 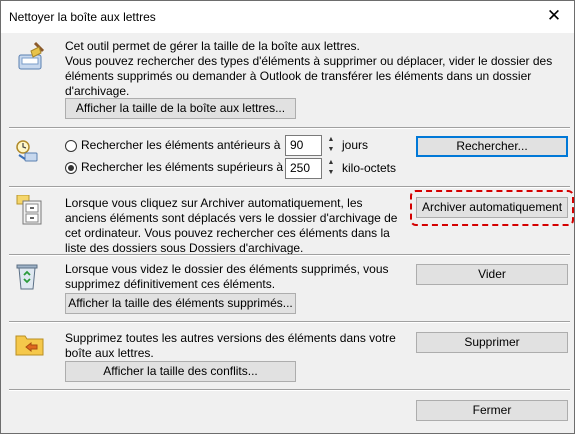 What do you see at coordinates (492, 410) in the screenshot?
I see `close-button: Fermer` at bounding box center [492, 410].